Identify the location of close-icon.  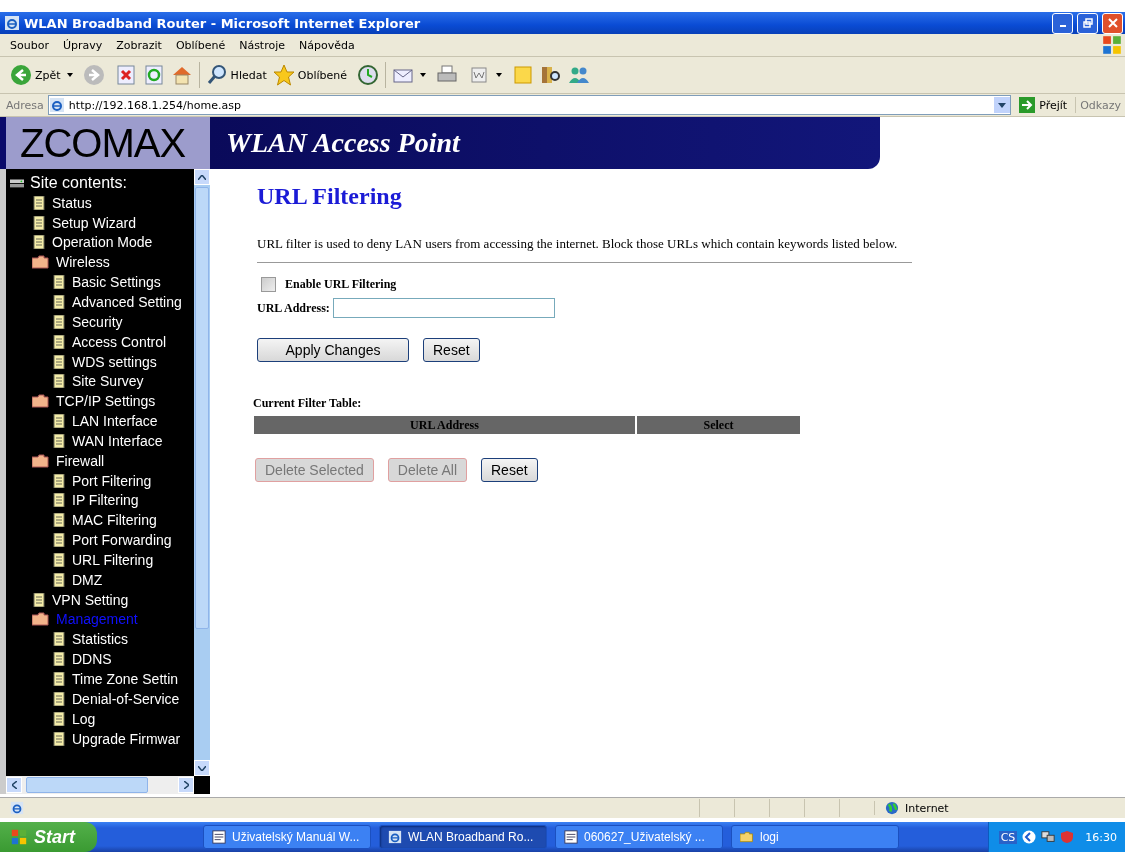
(1112, 23).